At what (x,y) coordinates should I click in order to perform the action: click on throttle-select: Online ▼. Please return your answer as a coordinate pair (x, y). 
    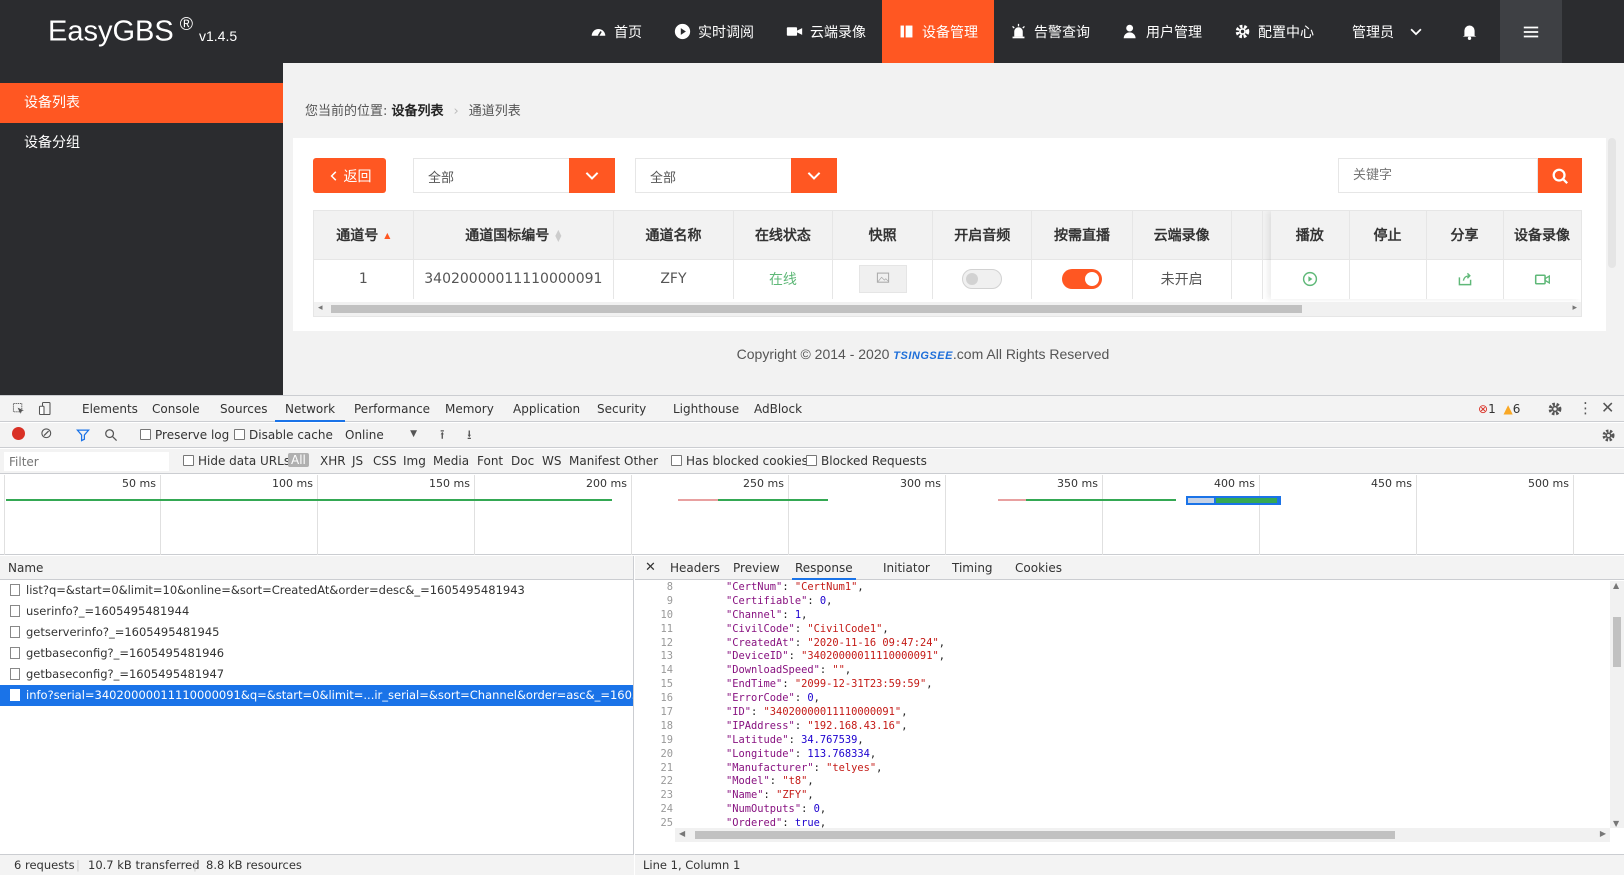
    Looking at the image, I should click on (381, 435).